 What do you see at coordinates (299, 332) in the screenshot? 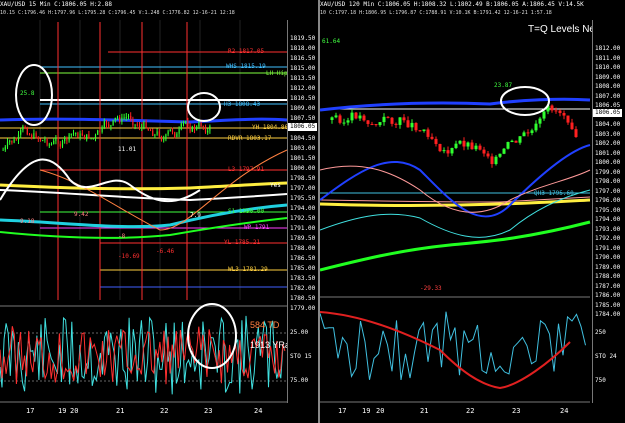
I see `osc-tick: 25.00` at bounding box center [299, 332].